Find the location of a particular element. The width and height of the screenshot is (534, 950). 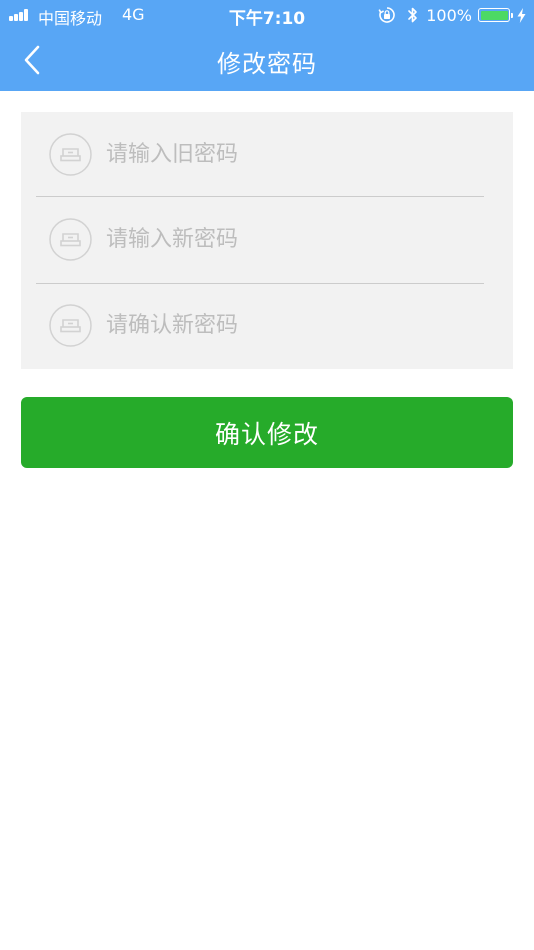

orientation-lock-icon is located at coordinates (387, 15).